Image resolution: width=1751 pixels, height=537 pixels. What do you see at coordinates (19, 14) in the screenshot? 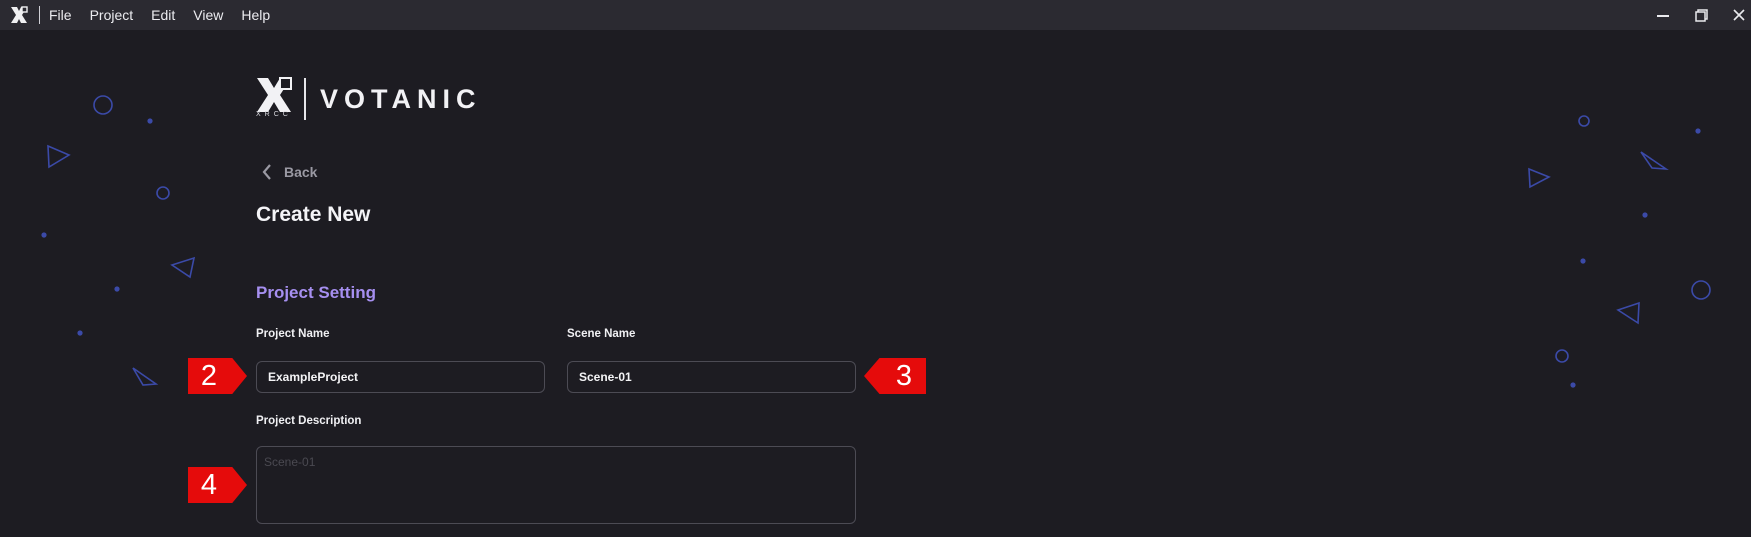
I see `app-logo-icon` at bounding box center [19, 14].